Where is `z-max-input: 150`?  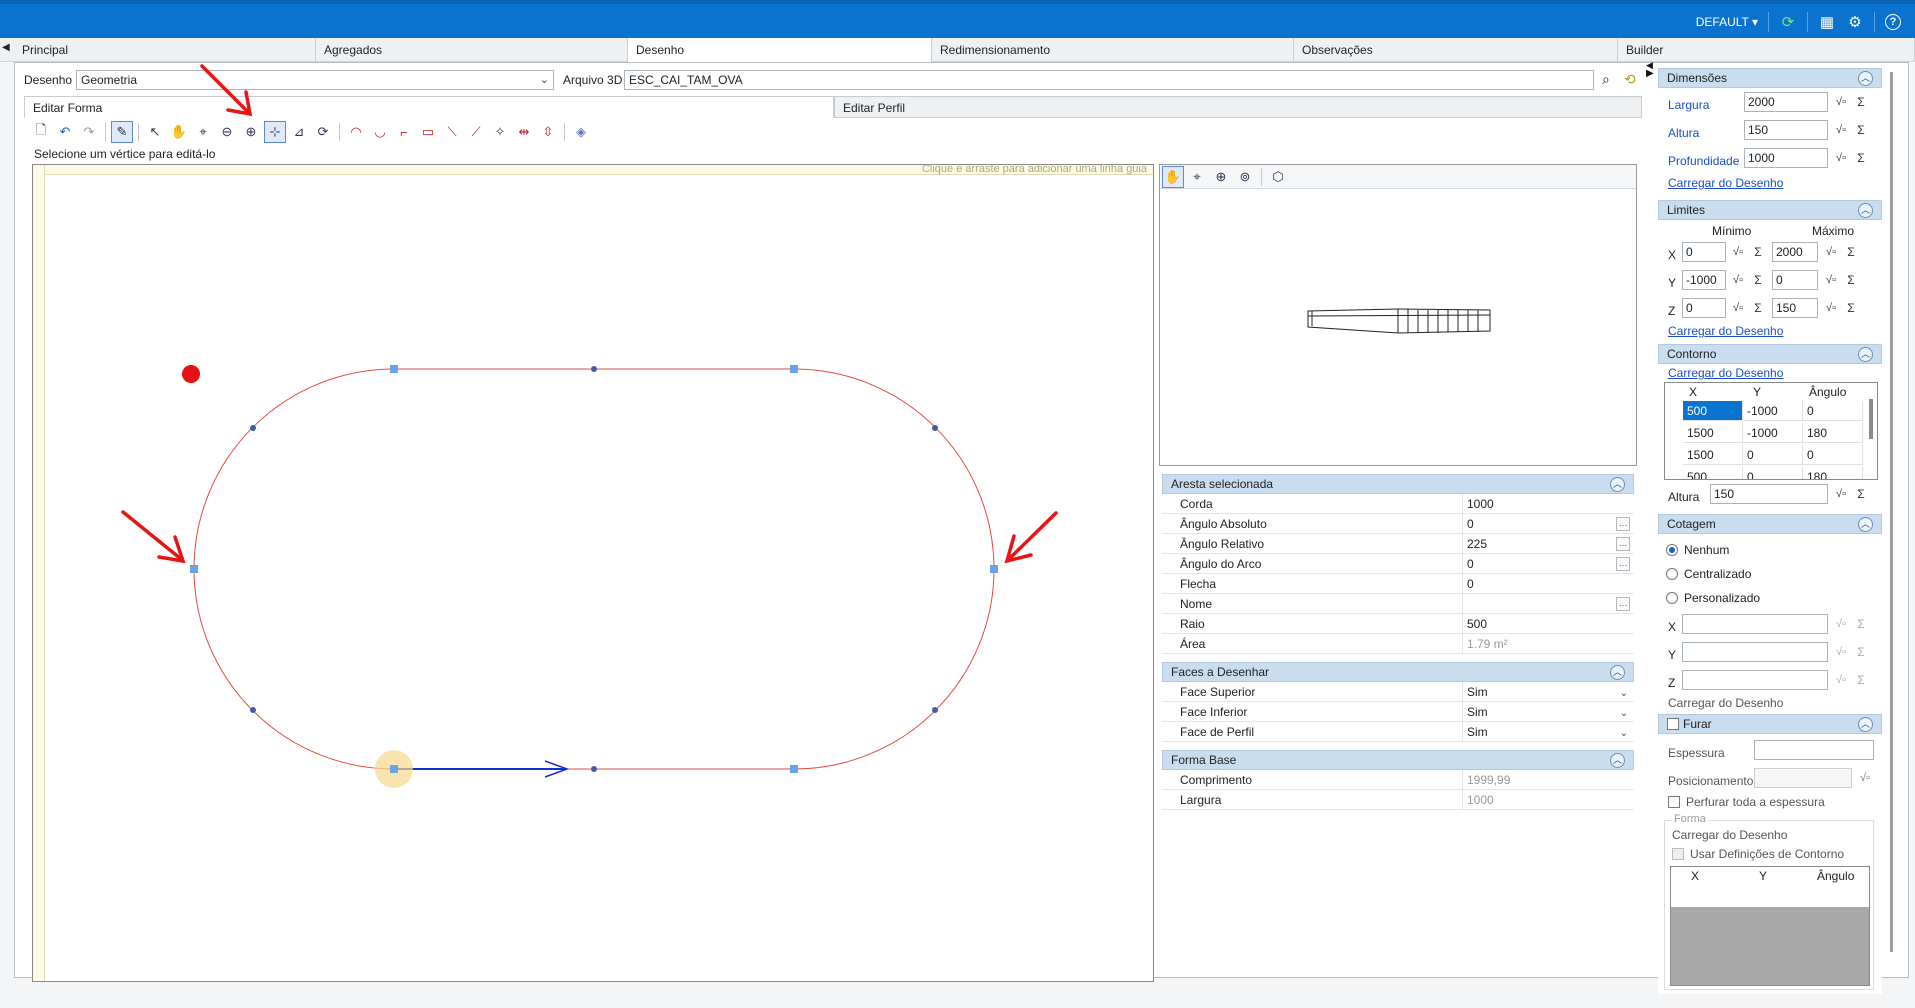
z-max-input: 150 is located at coordinates (1795, 308).